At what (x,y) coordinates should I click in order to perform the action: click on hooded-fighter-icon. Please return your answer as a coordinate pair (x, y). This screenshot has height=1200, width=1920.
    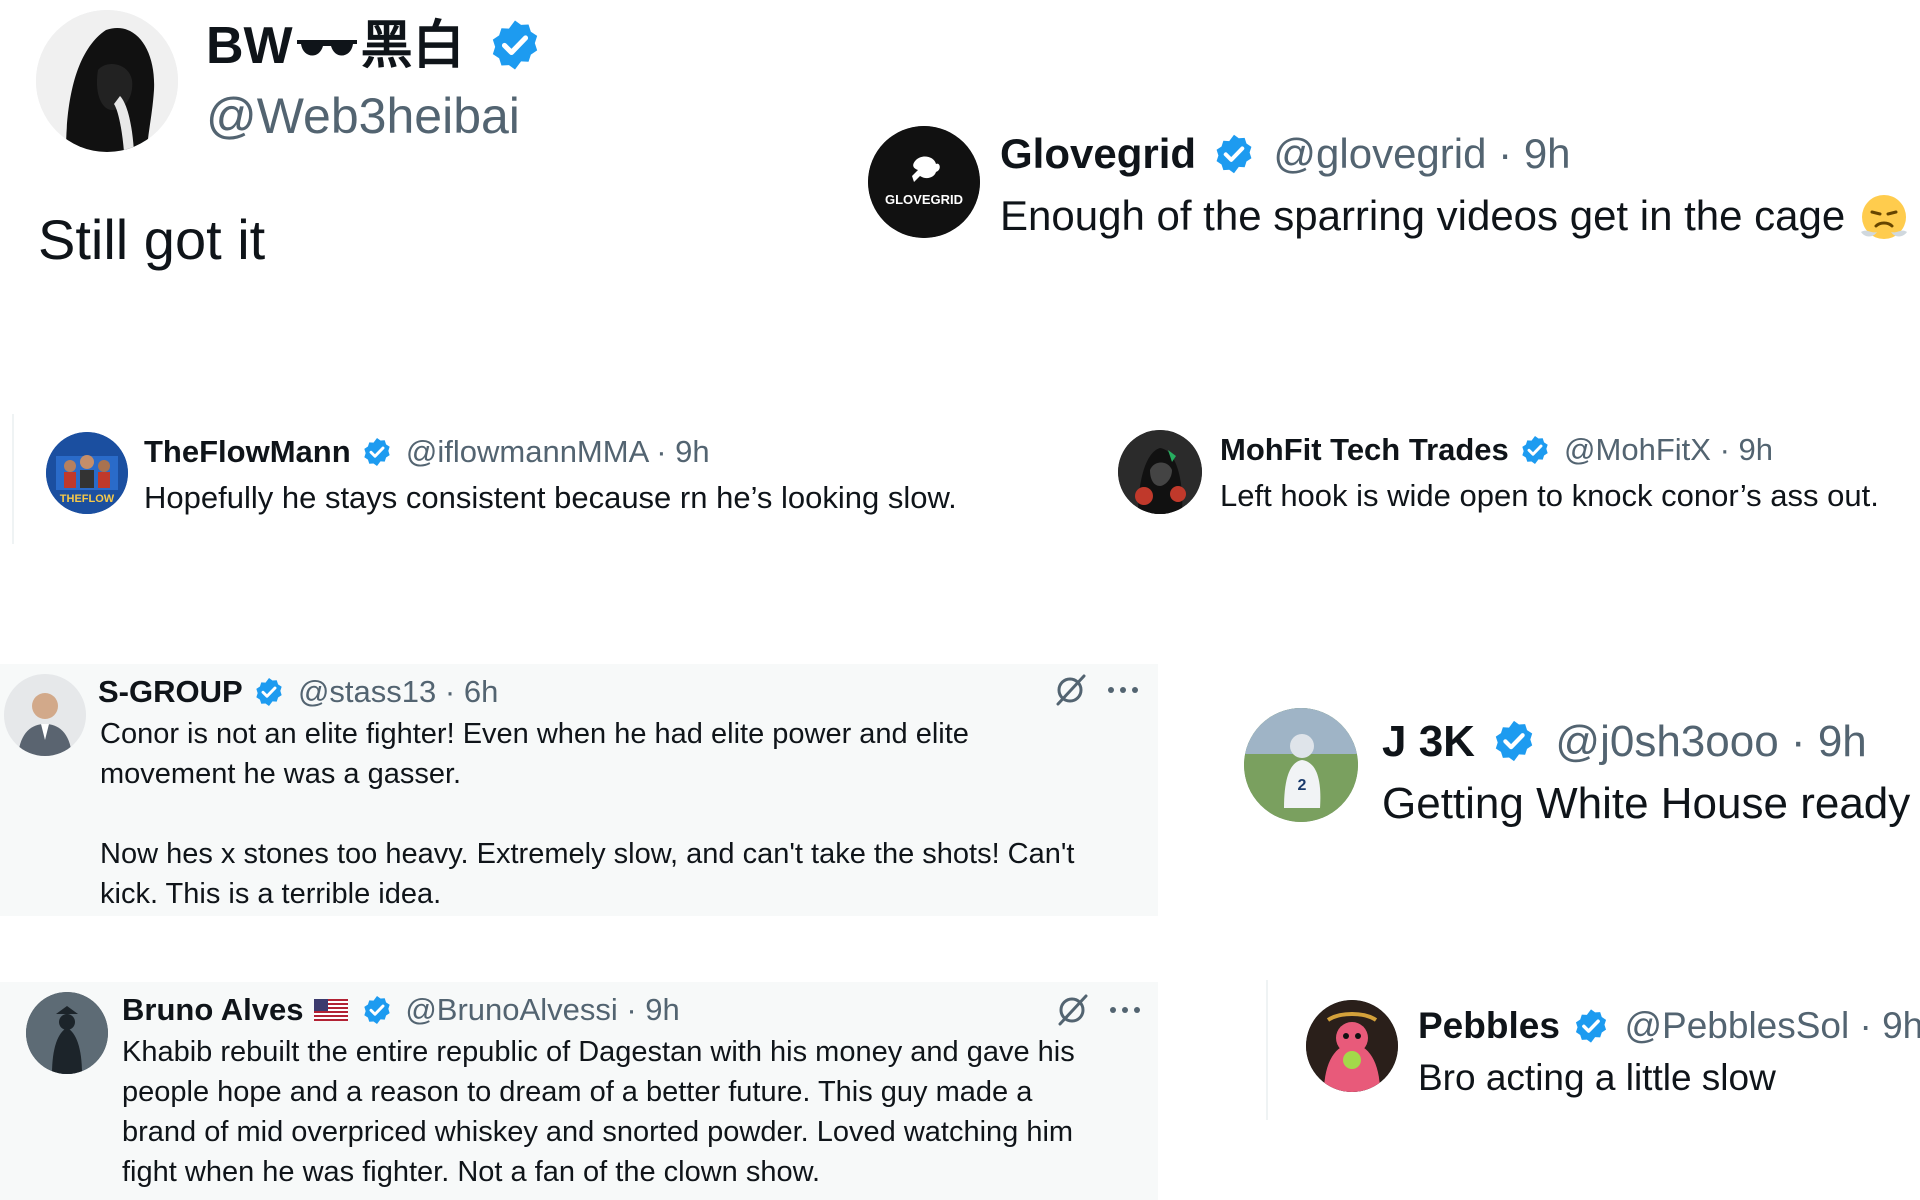
    Looking at the image, I should click on (1160, 472).